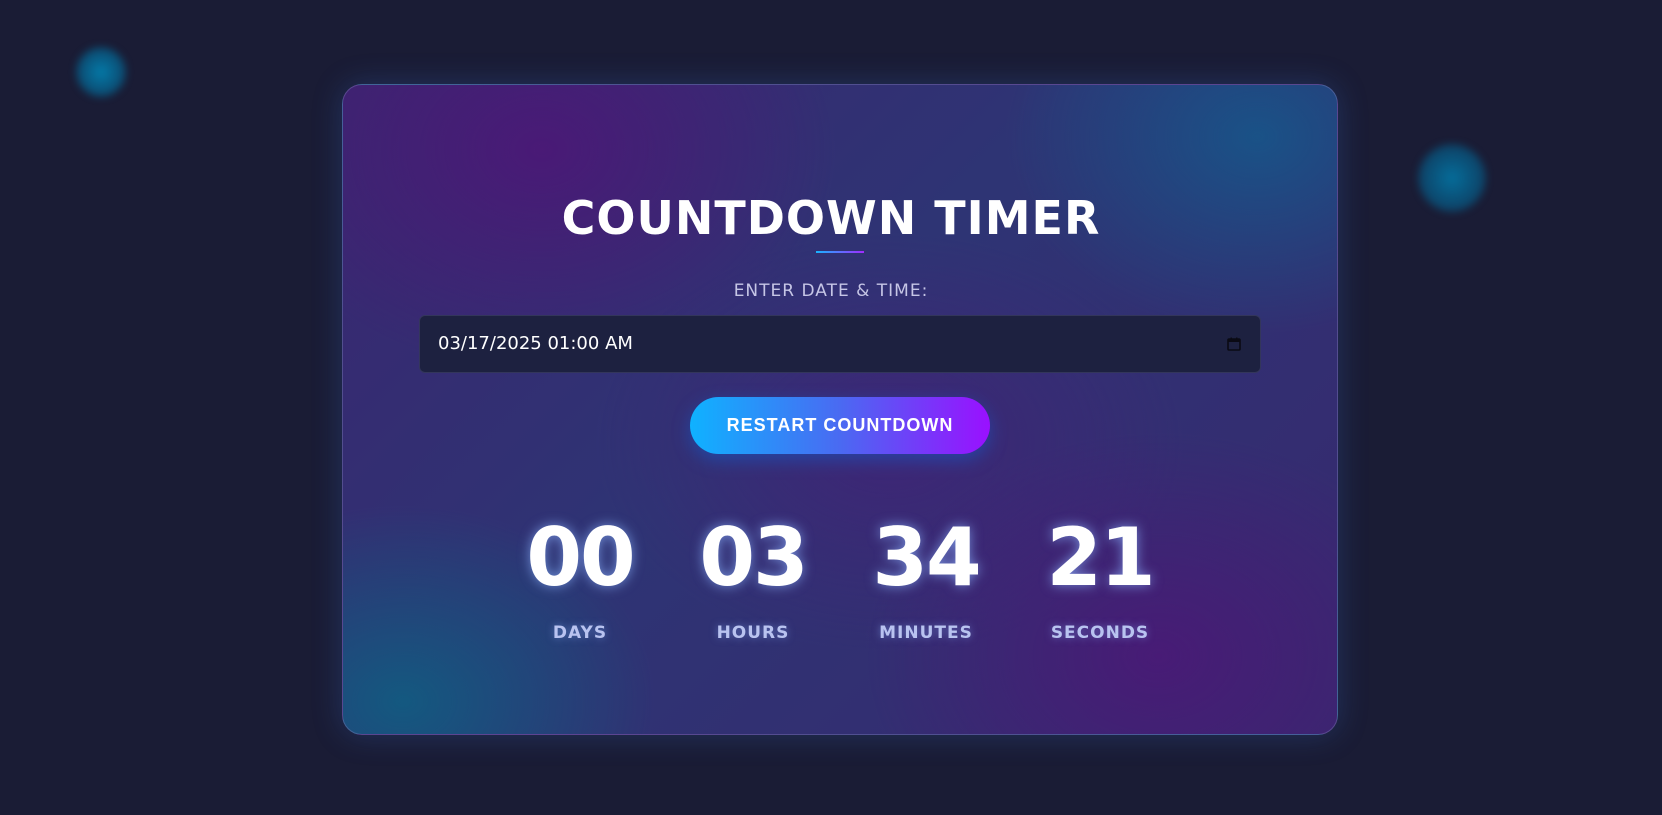 This screenshot has width=1662, height=815. I want to click on seconds-label: SECONDS, so click(1100, 633).